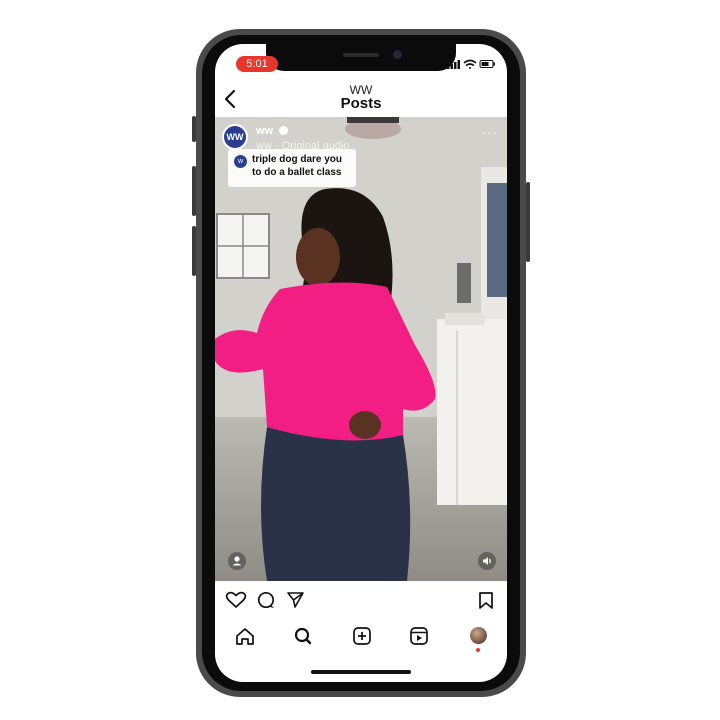 Image resolution: width=720 pixels, height=720 pixels. I want to click on save-icon, so click(486, 600).